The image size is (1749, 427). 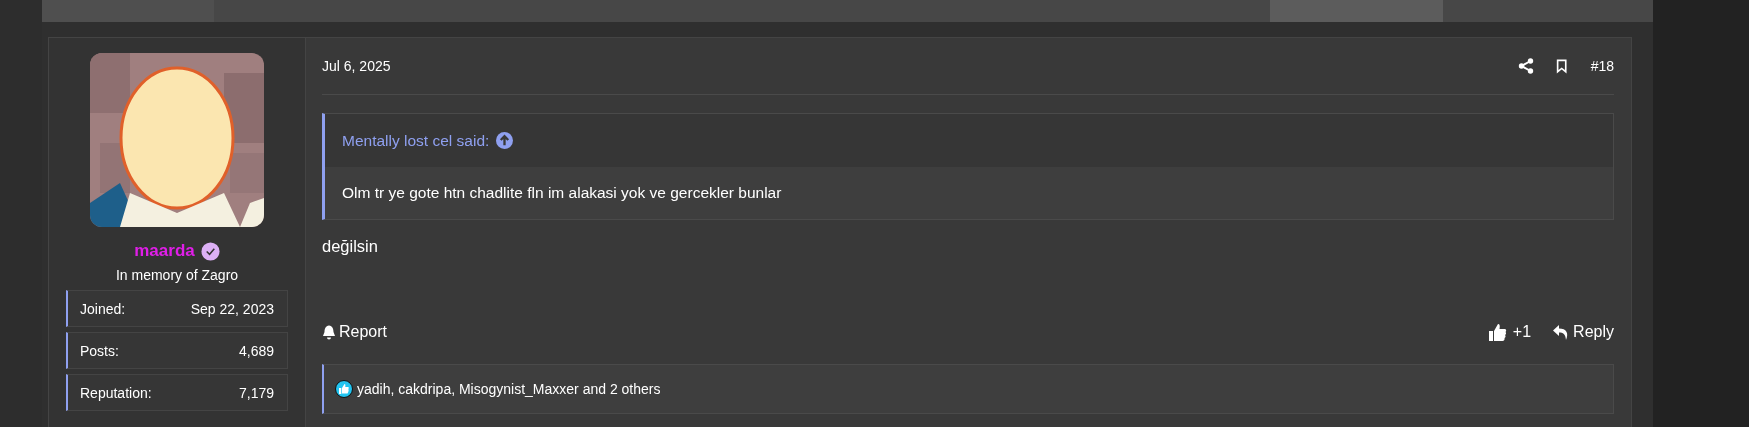 What do you see at coordinates (1602, 66) in the screenshot?
I see `post-number: #18` at bounding box center [1602, 66].